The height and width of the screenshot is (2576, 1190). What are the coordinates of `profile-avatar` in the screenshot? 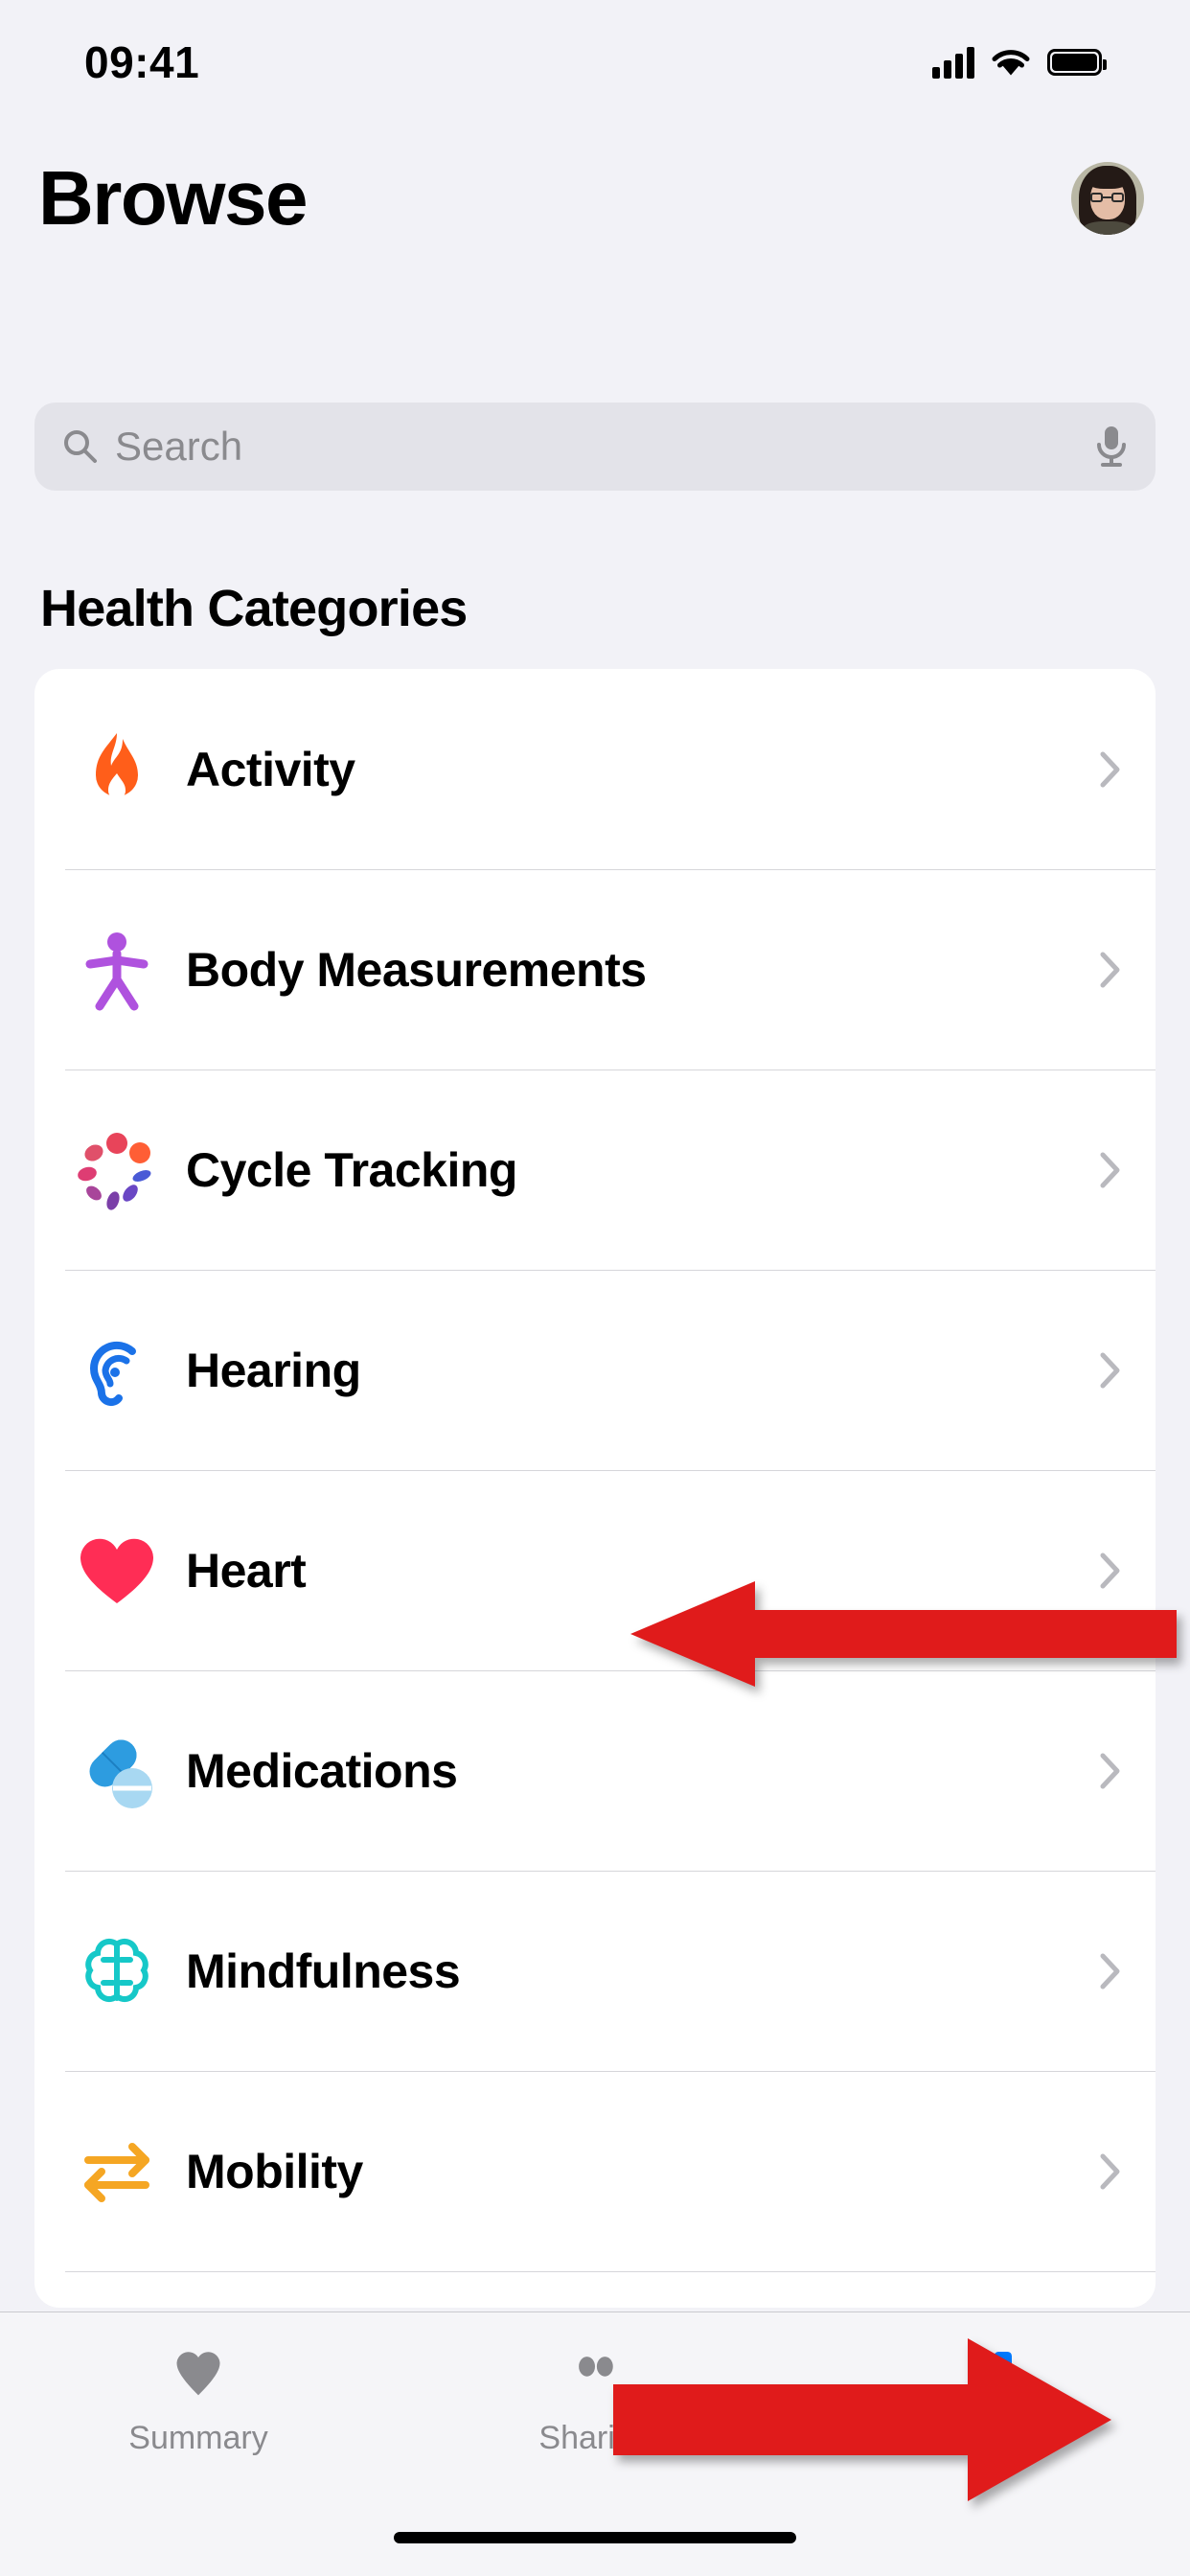 It's located at (1107, 198).